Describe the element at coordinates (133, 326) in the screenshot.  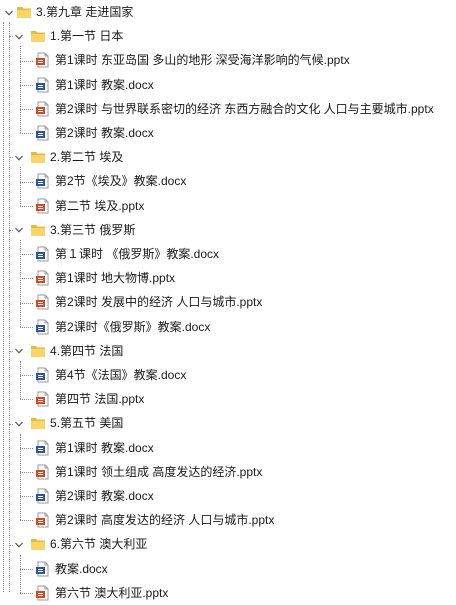
I see `file-item-label: 第2课时《俄罗斯》教案.docx` at that location.